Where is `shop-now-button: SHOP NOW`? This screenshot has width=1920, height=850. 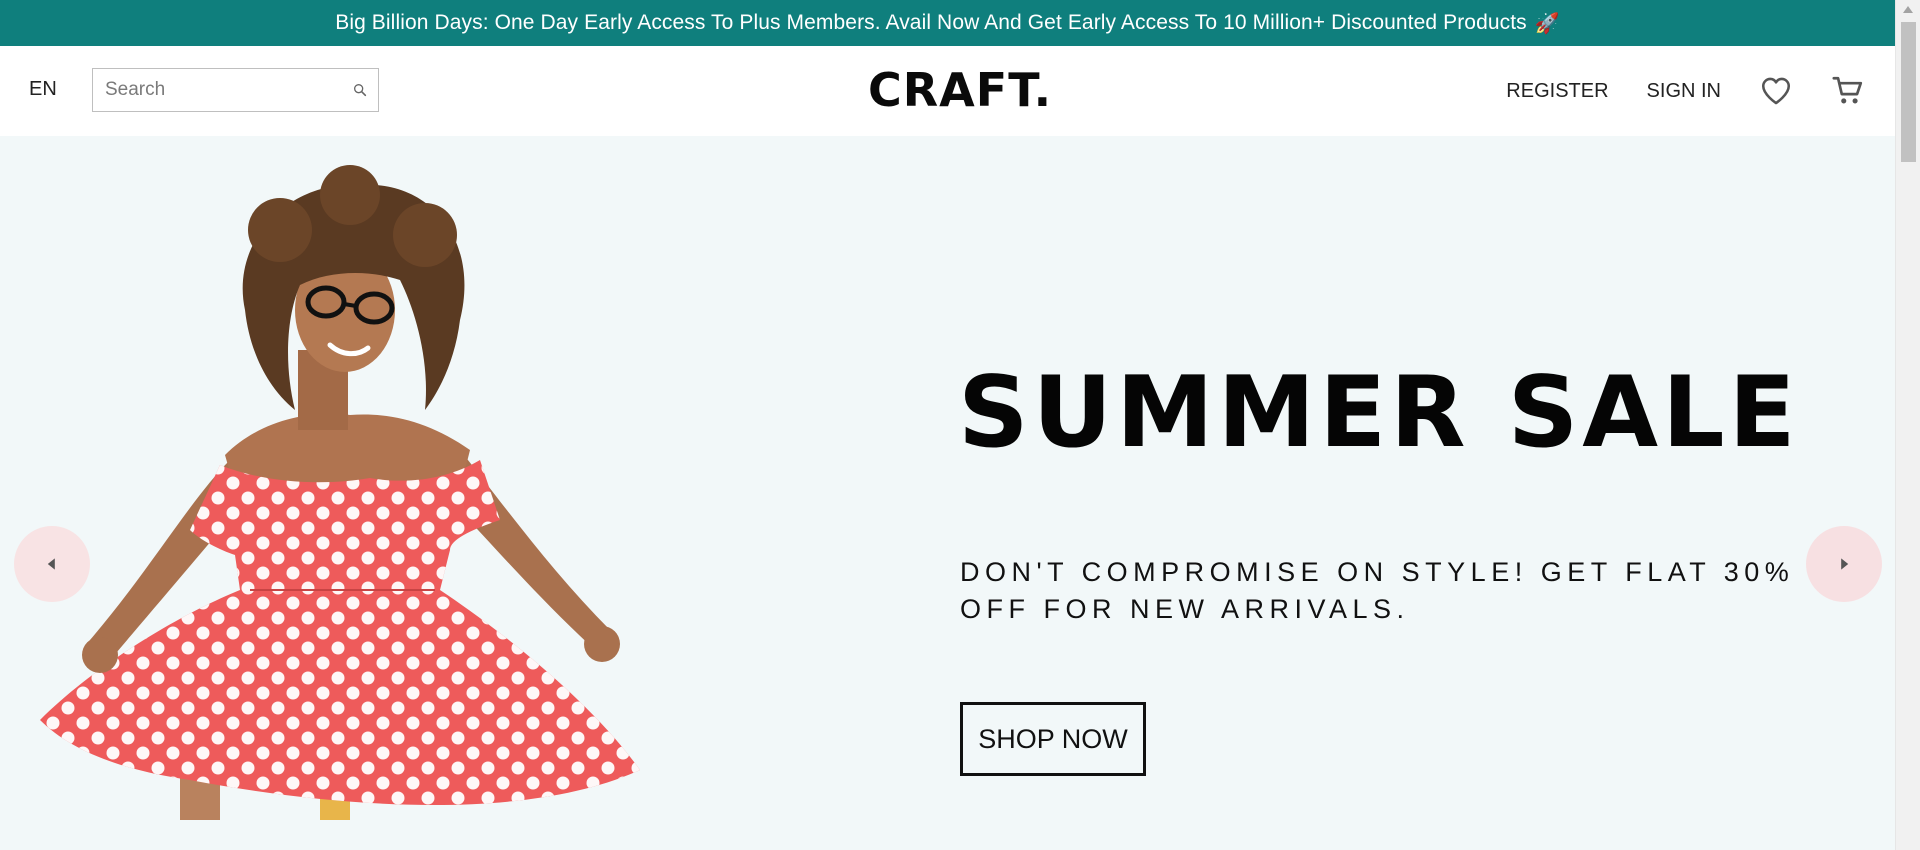 shop-now-button: SHOP NOW is located at coordinates (1053, 739).